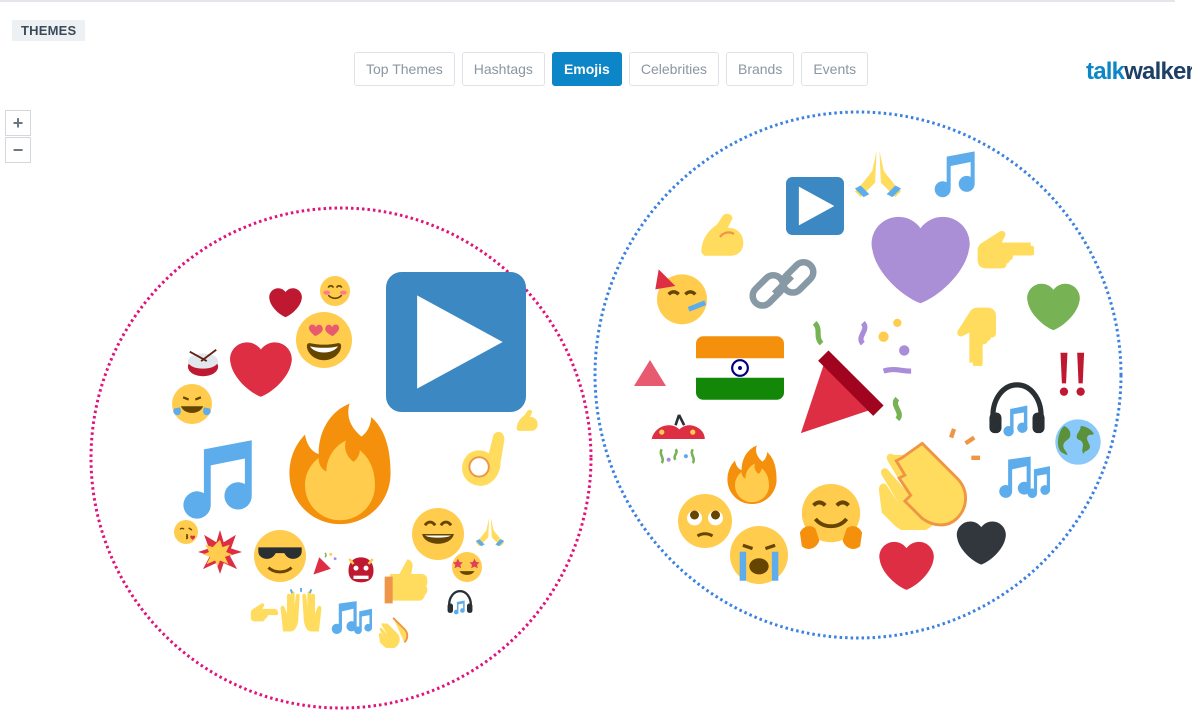  Describe the element at coordinates (976, 336) in the screenshot. I see `pointing-down-icon` at that location.